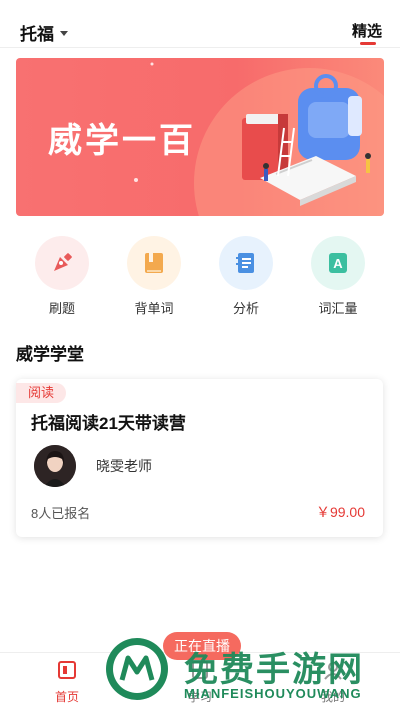 This screenshot has width=400, height=711. I want to click on banner-illustration-icon, so click(252, 134).